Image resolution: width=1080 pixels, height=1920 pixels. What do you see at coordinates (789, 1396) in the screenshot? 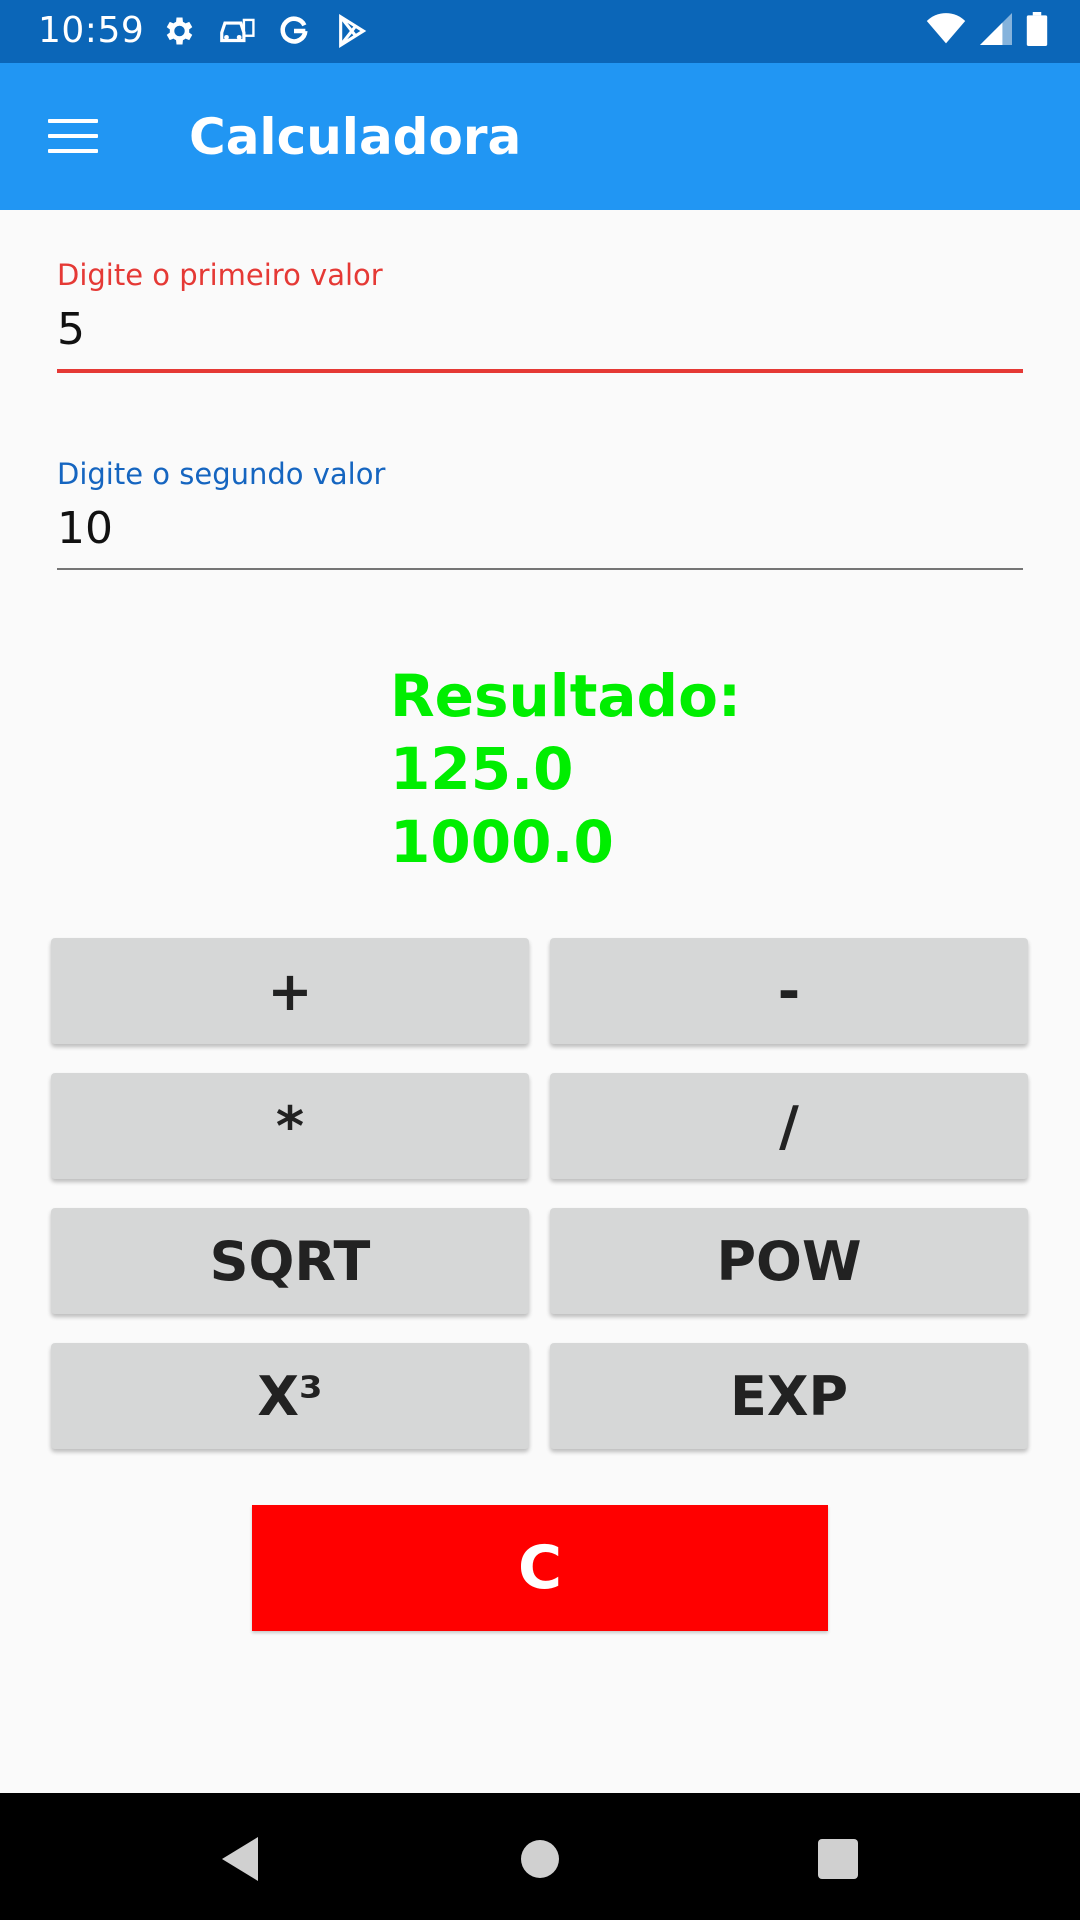
I see `exp-button: EXP` at bounding box center [789, 1396].